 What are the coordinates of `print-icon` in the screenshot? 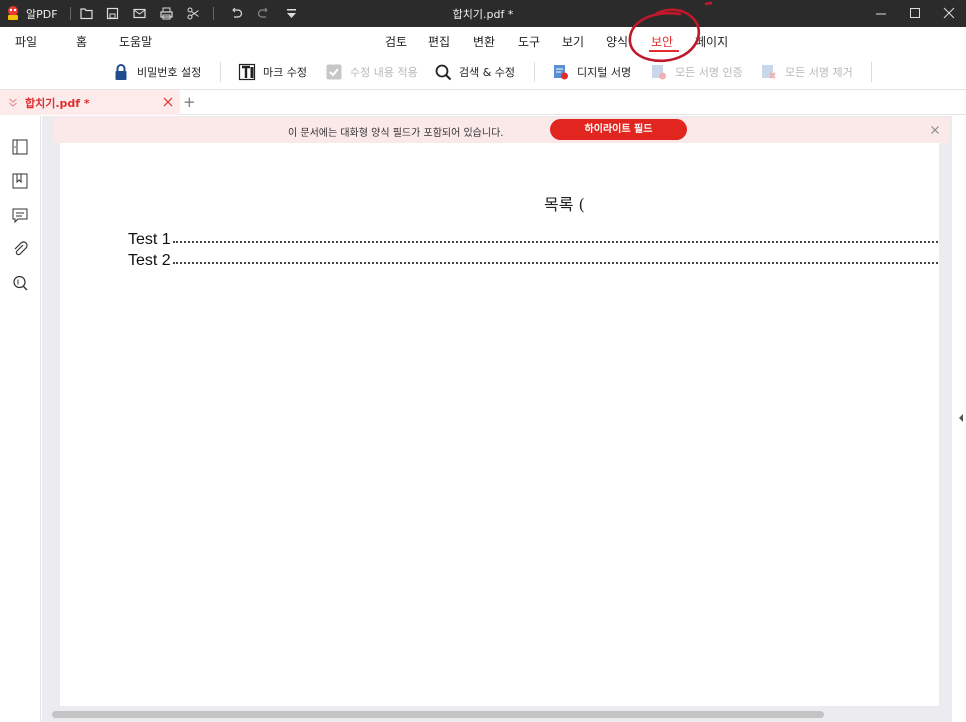 It's located at (166, 13).